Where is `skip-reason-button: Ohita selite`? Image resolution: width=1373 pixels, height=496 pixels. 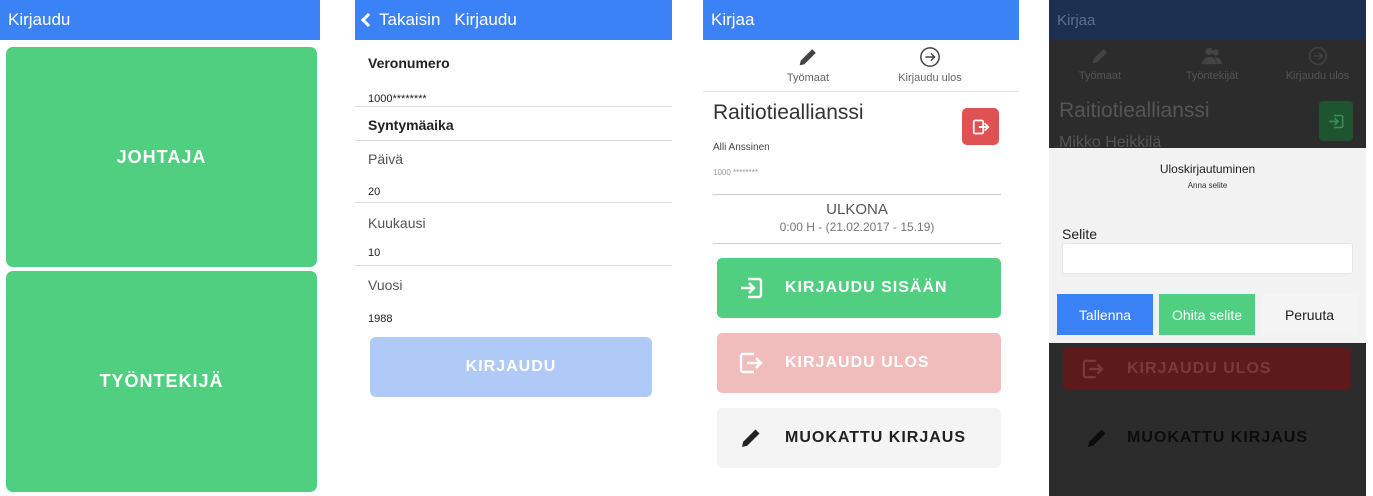 skip-reason-button: Ohita selite is located at coordinates (1207, 314).